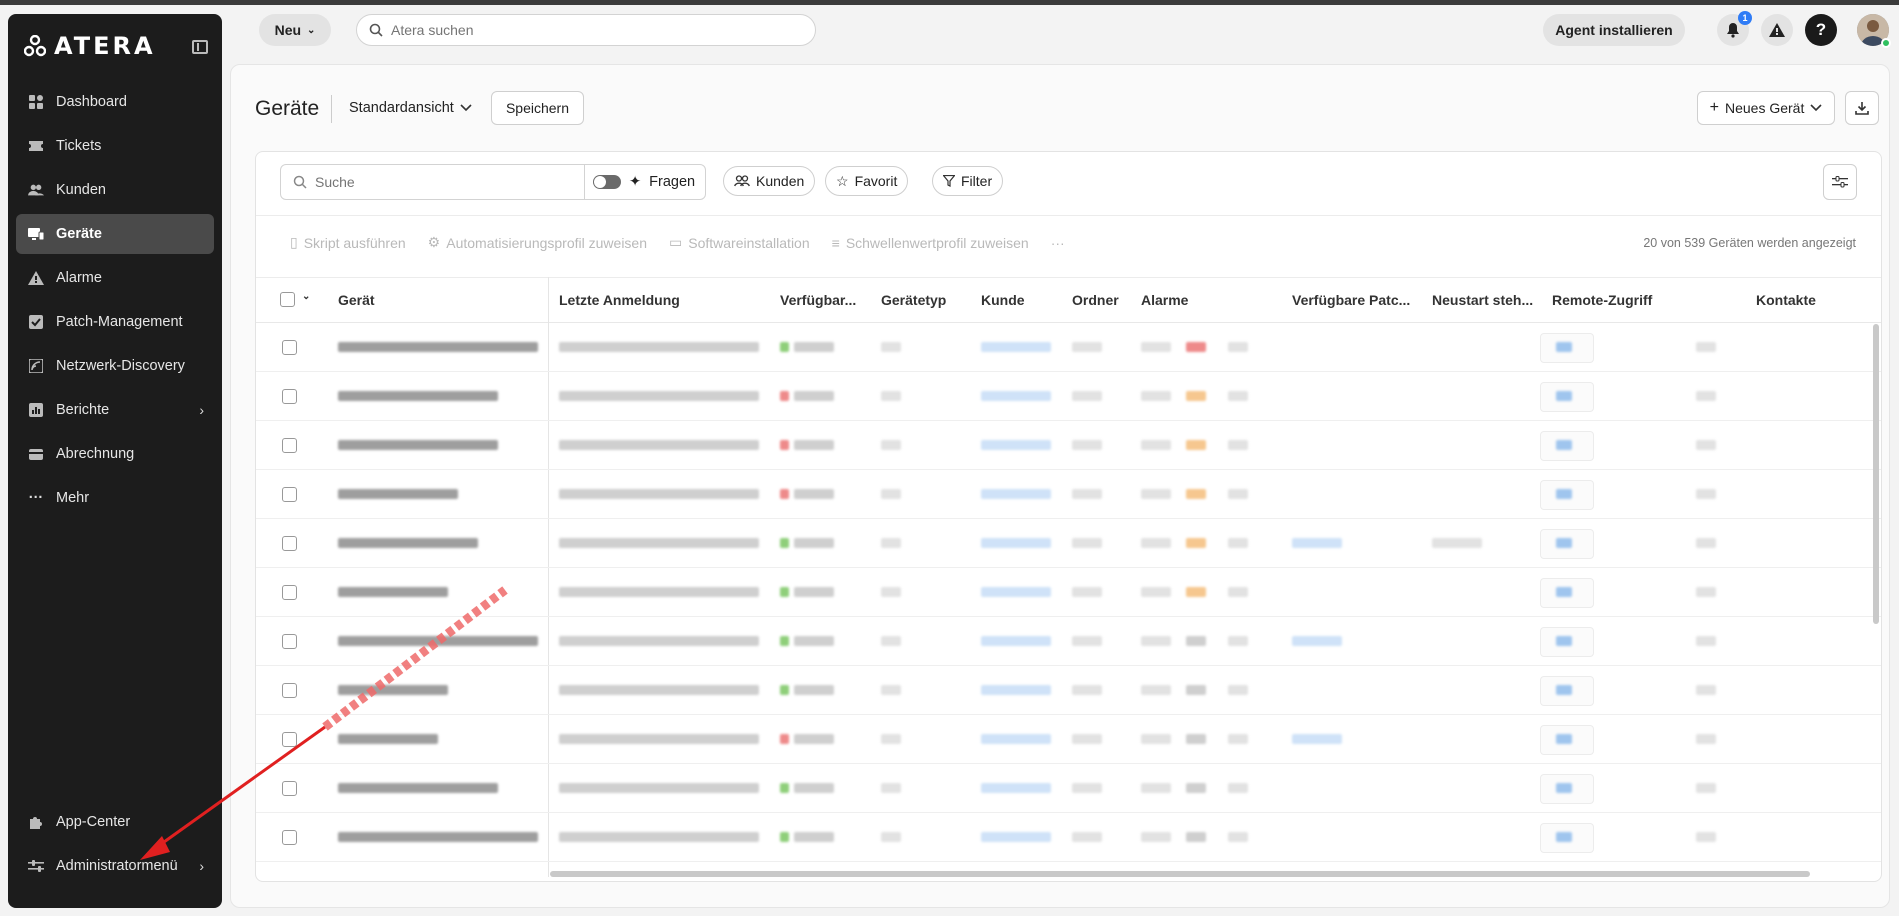  What do you see at coordinates (891, 543) in the screenshot?
I see `redacted-device-type` at bounding box center [891, 543].